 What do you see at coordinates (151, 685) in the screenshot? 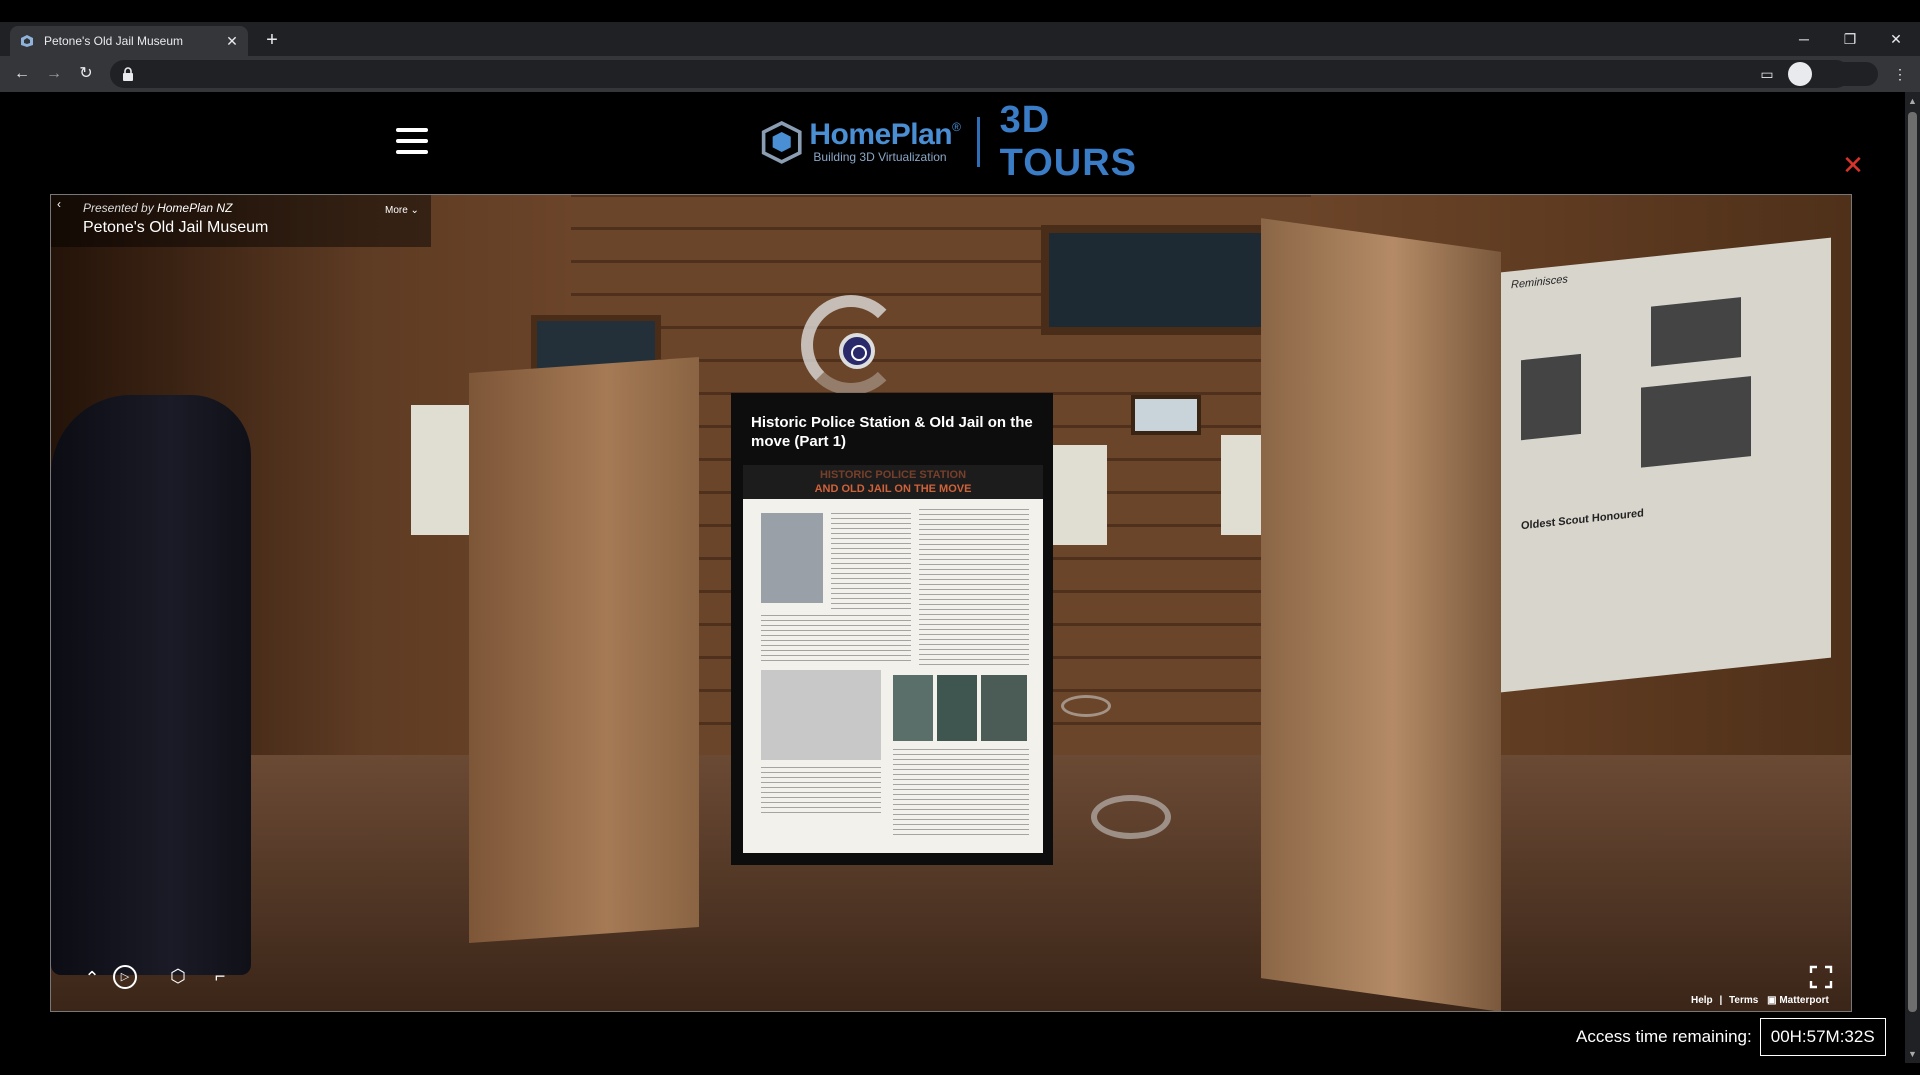
I see `scene-police-mannequin` at bounding box center [151, 685].